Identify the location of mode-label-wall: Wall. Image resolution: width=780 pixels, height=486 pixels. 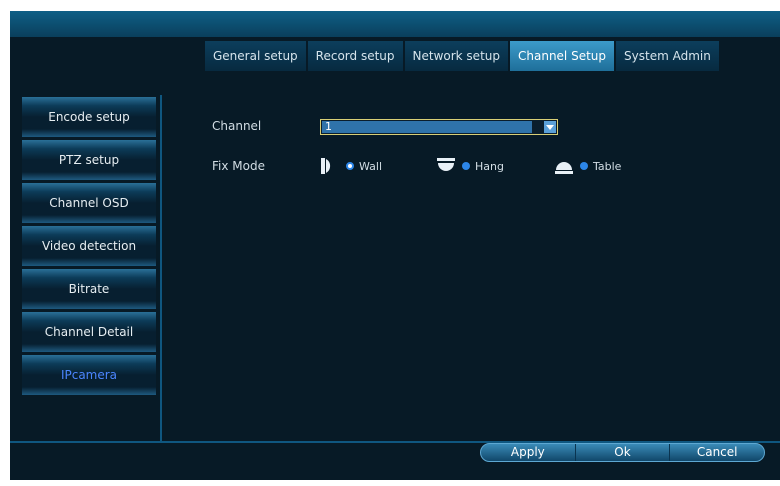
(371, 166).